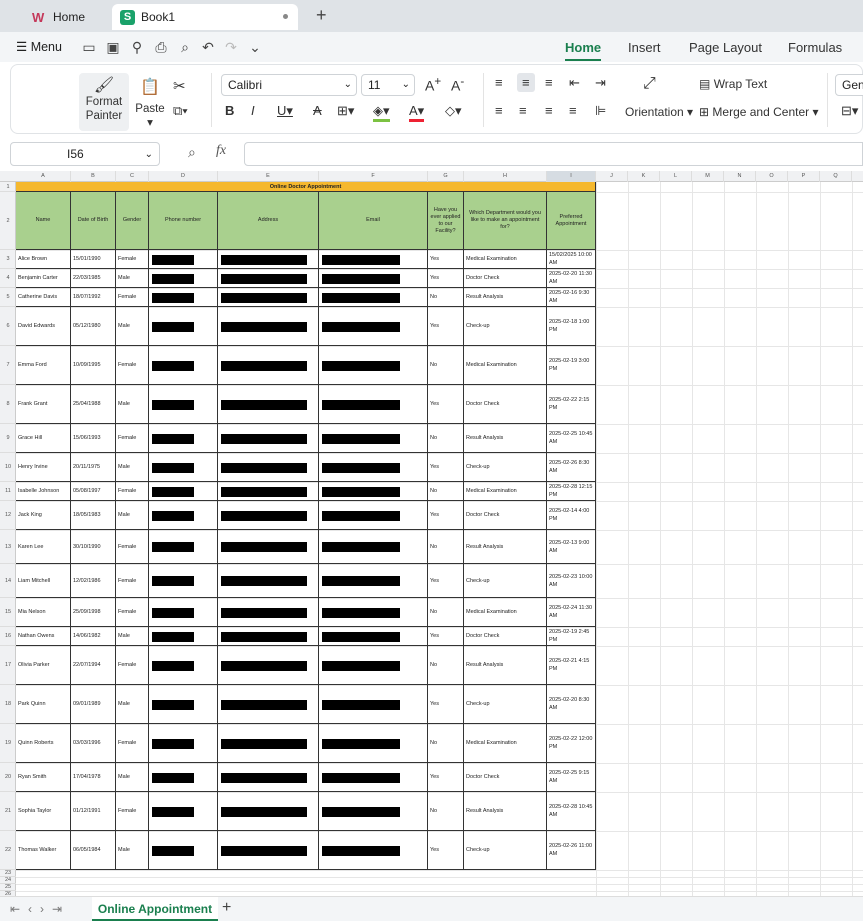 This screenshot has width=863, height=921. I want to click on row-header: 9, so click(8, 438).